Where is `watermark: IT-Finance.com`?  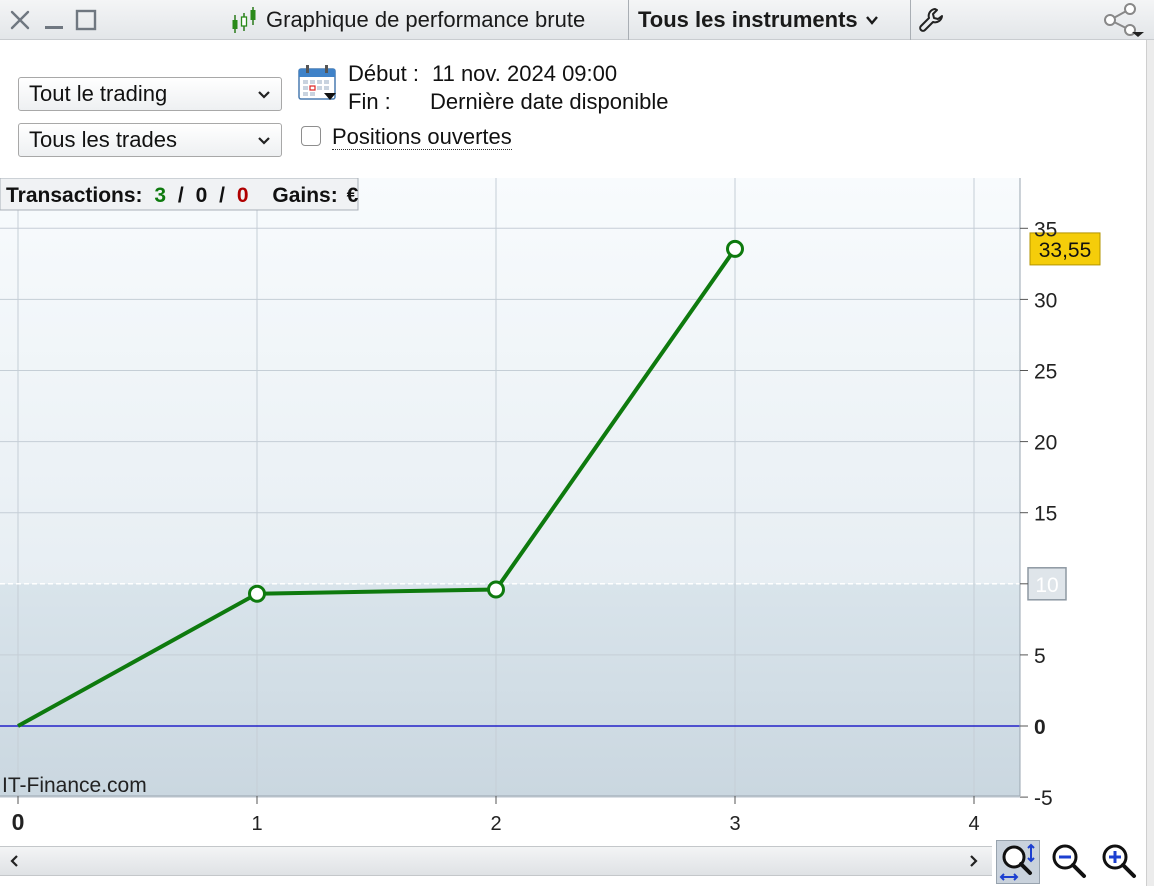
watermark: IT-Finance.com is located at coordinates (74, 785).